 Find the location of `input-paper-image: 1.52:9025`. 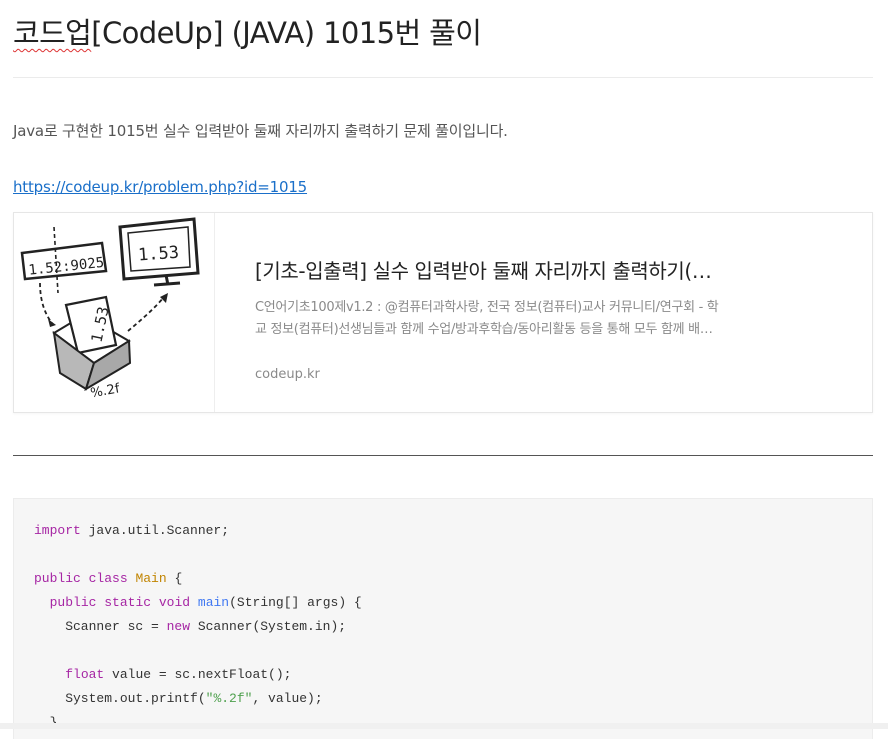

input-paper-image: 1.52:9025 is located at coordinates (64, 260).